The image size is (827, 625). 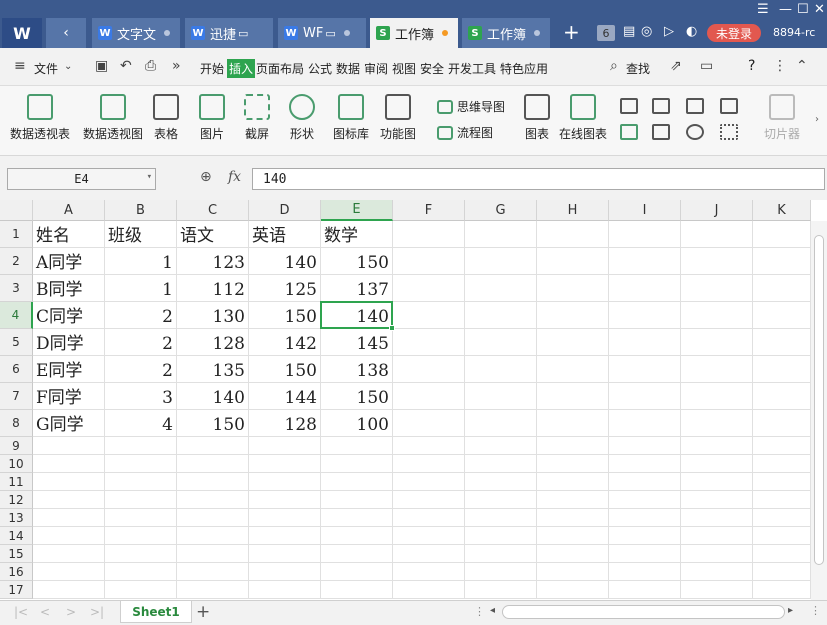 I want to click on cell-j12, so click(x=717, y=500).